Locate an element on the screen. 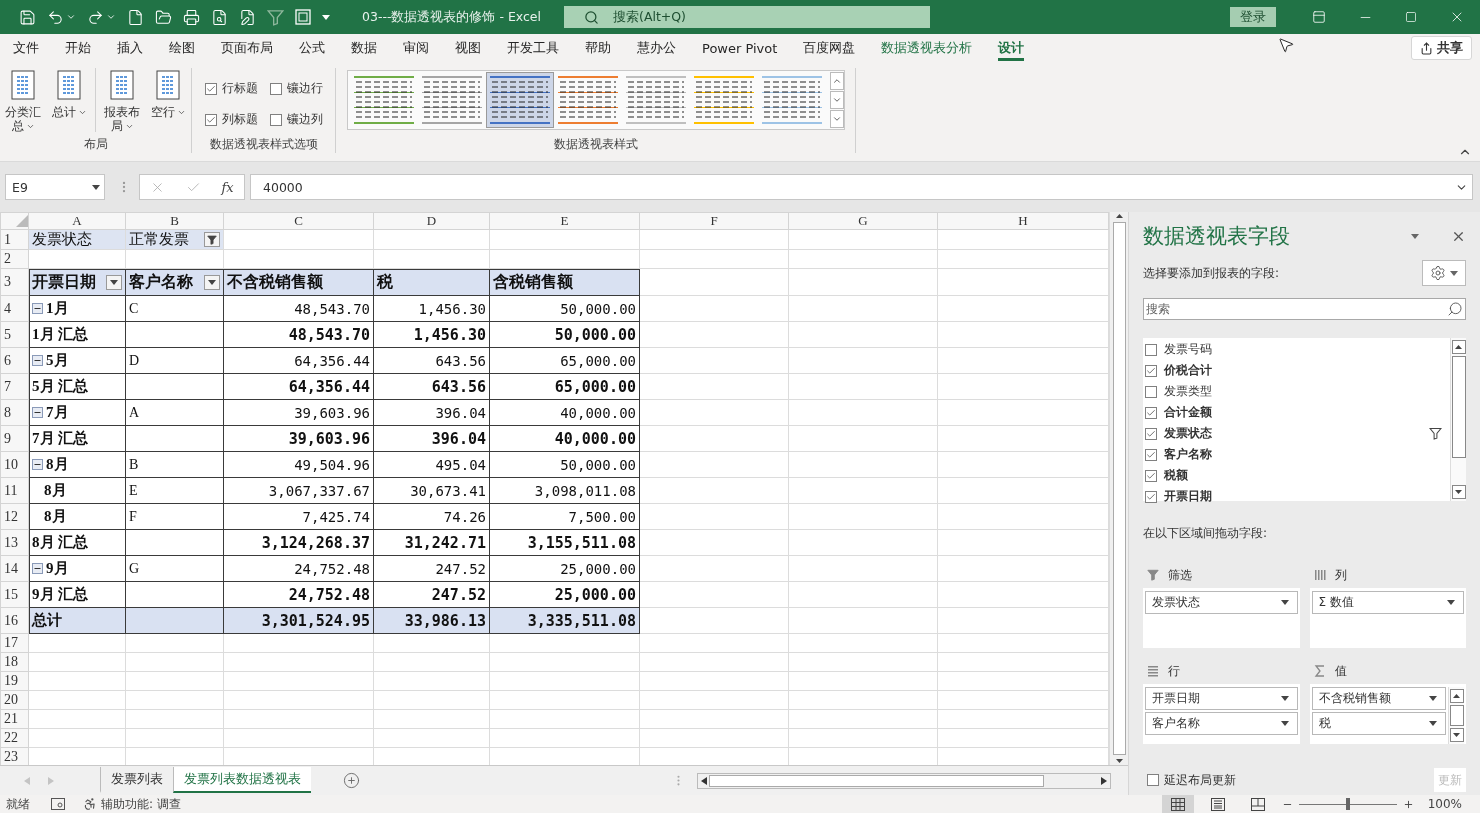 The height and width of the screenshot is (813, 1480). row-header: 13 is located at coordinates (14, 542).